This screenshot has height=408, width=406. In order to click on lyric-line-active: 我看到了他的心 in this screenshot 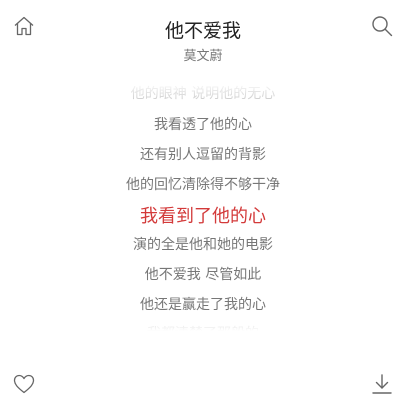, I will do `click(203, 216)`.